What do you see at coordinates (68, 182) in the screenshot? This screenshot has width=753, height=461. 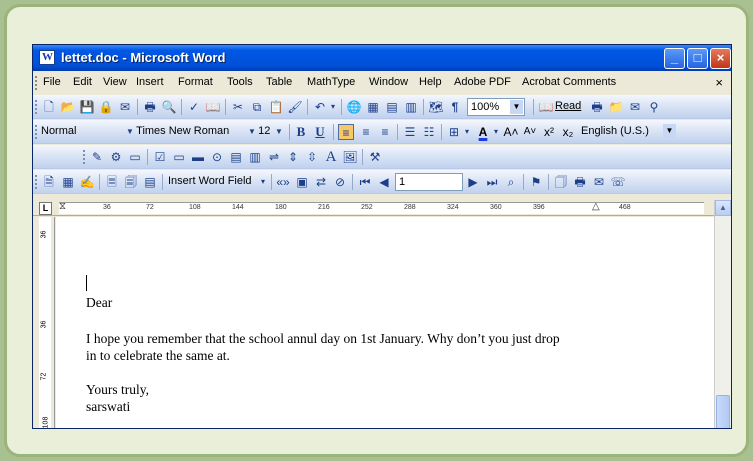 I see `open-data-source-icon: ▦` at bounding box center [68, 182].